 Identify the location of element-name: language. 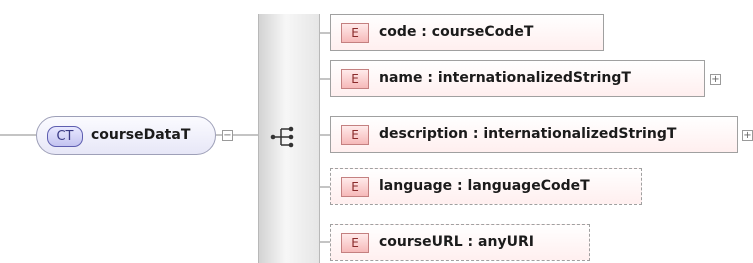
(416, 186).